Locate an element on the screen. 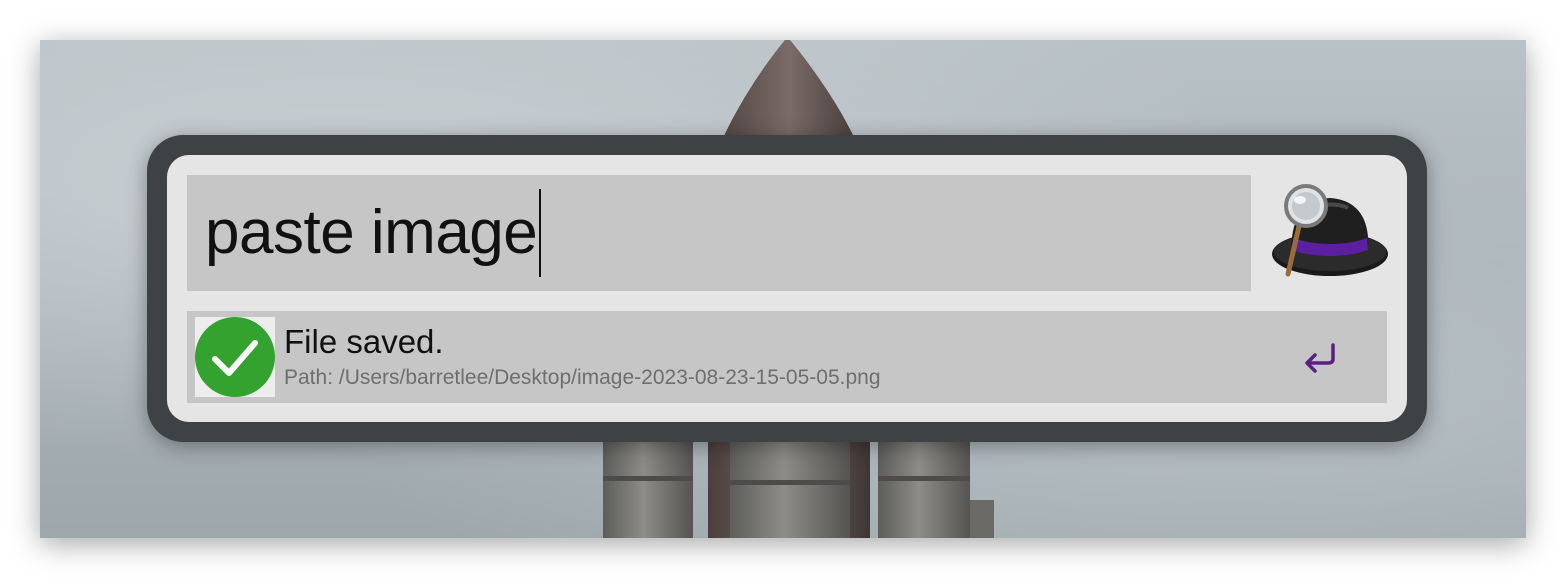 This screenshot has height=578, width=1566. result-title: File saved. is located at coordinates (364, 341).